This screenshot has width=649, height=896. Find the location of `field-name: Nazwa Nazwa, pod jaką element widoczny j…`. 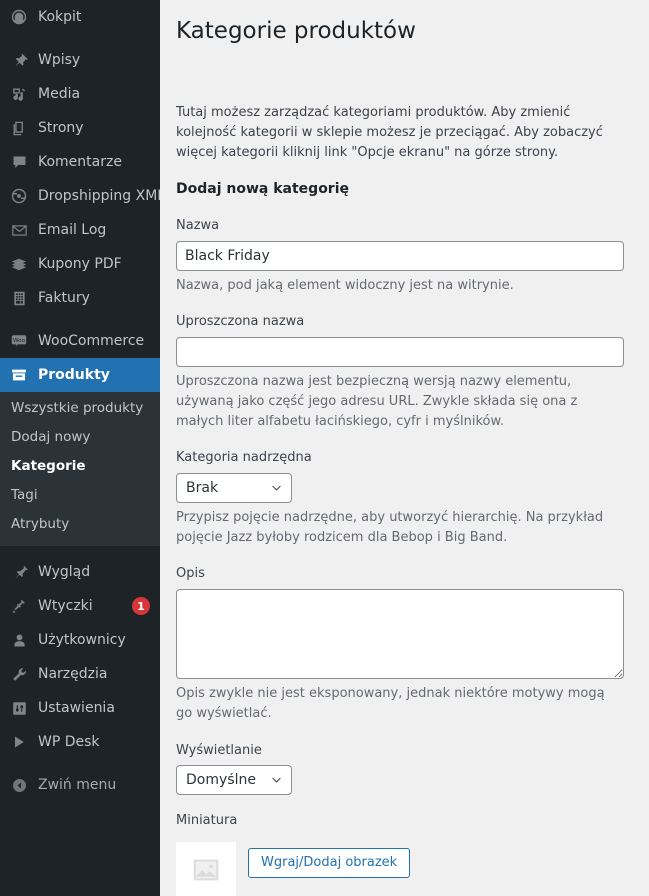

field-name: Nazwa Nazwa, pod jaką element widoczny j… is located at coordinates (400, 256).